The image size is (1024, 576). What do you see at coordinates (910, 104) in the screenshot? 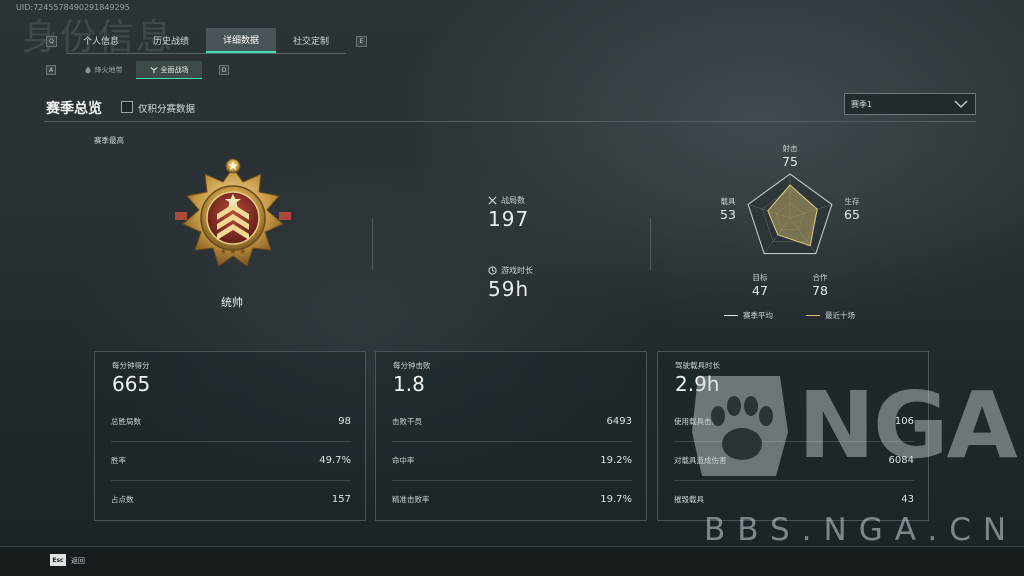
I see `season-select: 赛季1` at bounding box center [910, 104].